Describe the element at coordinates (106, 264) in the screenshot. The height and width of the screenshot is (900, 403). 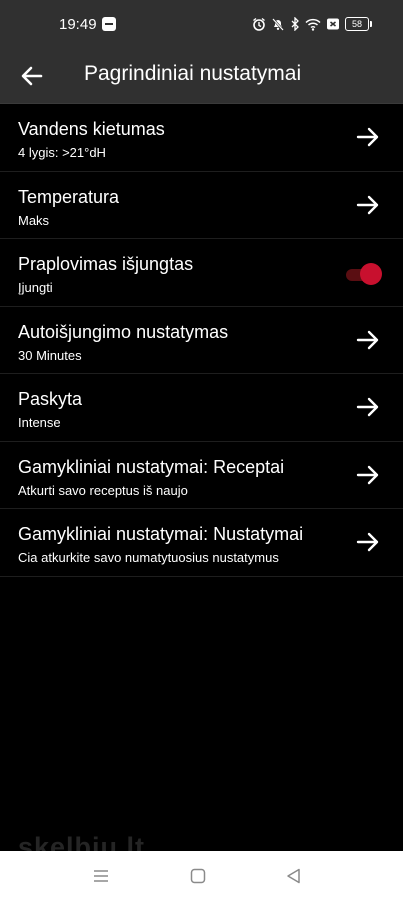
I see `setting-title: Praplovimas išjungtas` at that location.